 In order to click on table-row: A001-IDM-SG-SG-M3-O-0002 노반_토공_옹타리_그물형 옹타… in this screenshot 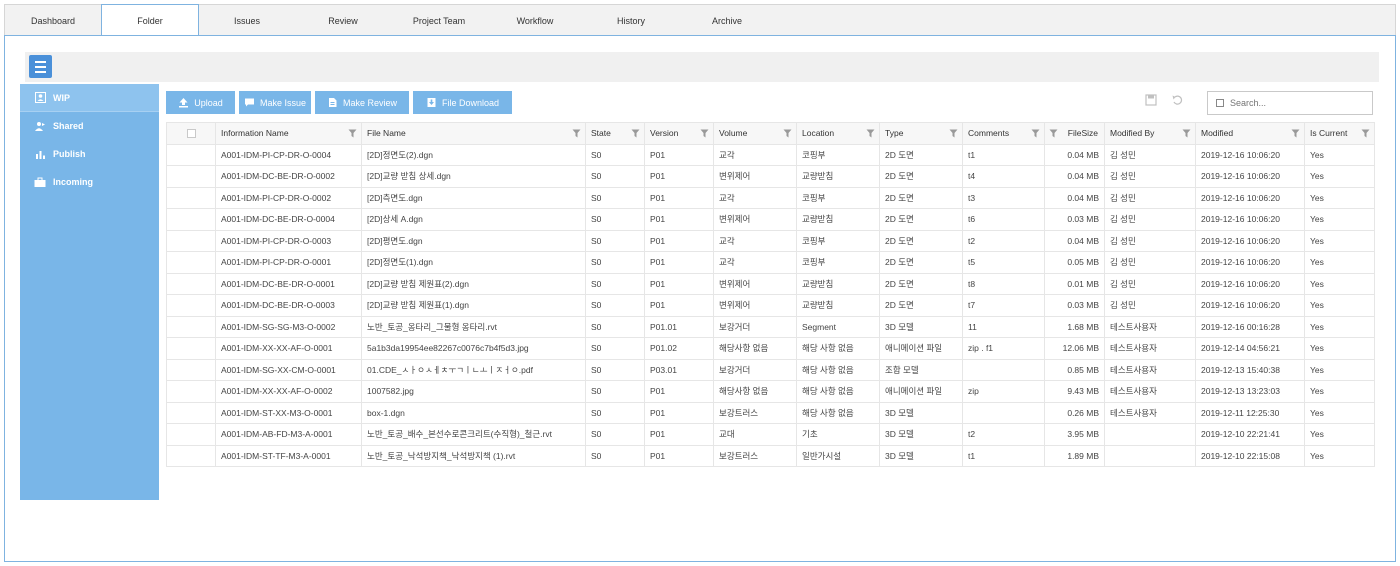, I will do `click(770, 327)`.